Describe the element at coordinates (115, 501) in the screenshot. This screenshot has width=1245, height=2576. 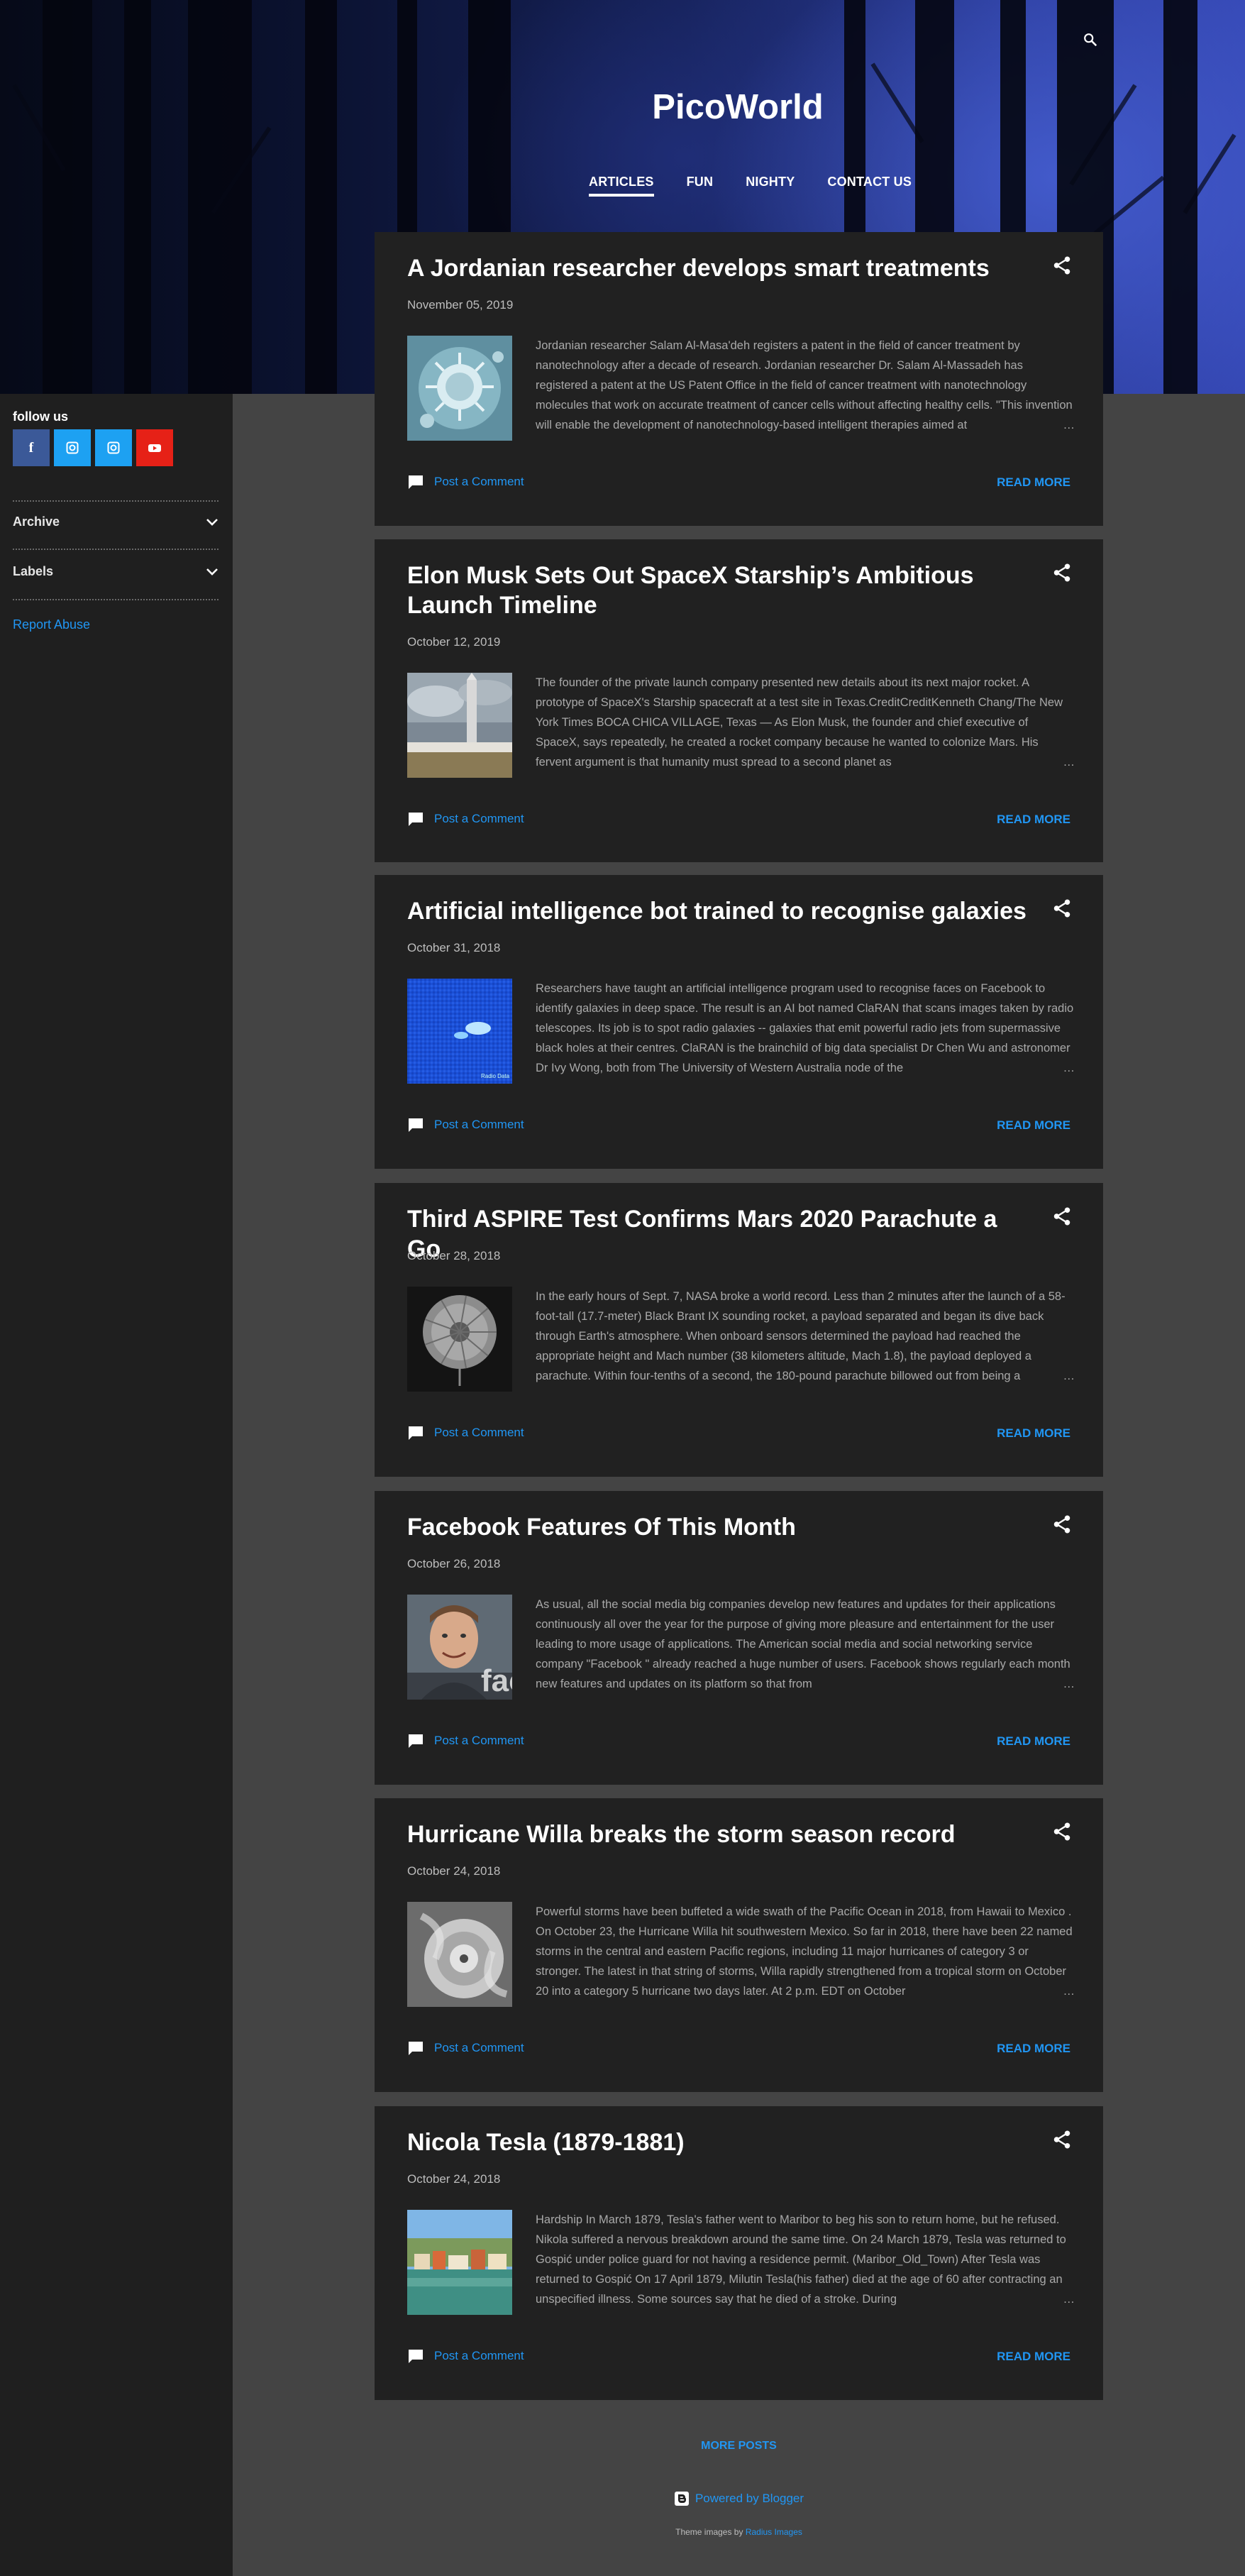
I see `sidebar-divider` at that location.